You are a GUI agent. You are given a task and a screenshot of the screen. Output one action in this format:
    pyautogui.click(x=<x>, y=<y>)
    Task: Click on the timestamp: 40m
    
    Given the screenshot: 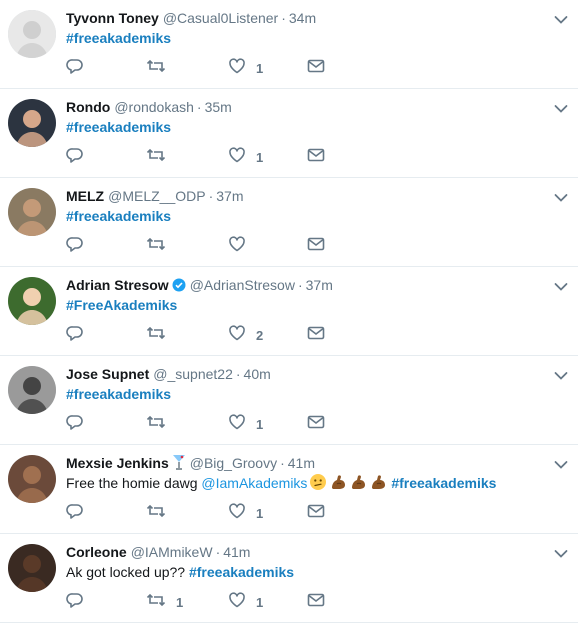 What is the action you would take?
    pyautogui.click(x=257, y=374)
    